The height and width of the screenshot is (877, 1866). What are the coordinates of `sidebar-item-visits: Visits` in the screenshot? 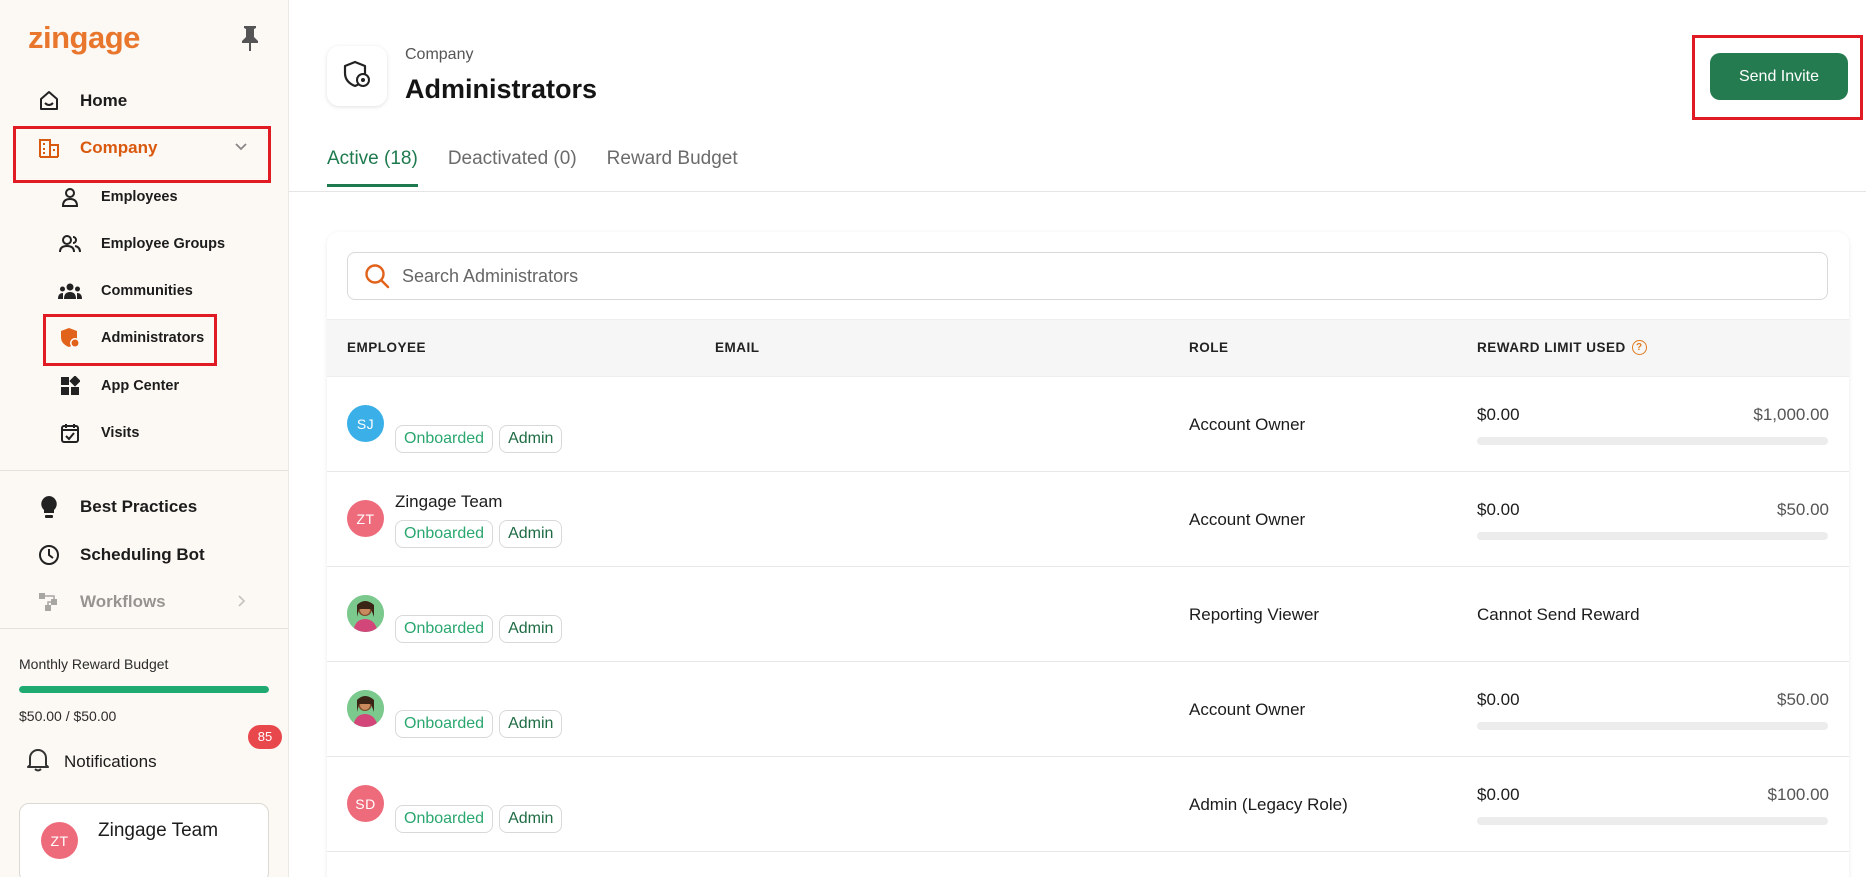 It's located at (98, 433).